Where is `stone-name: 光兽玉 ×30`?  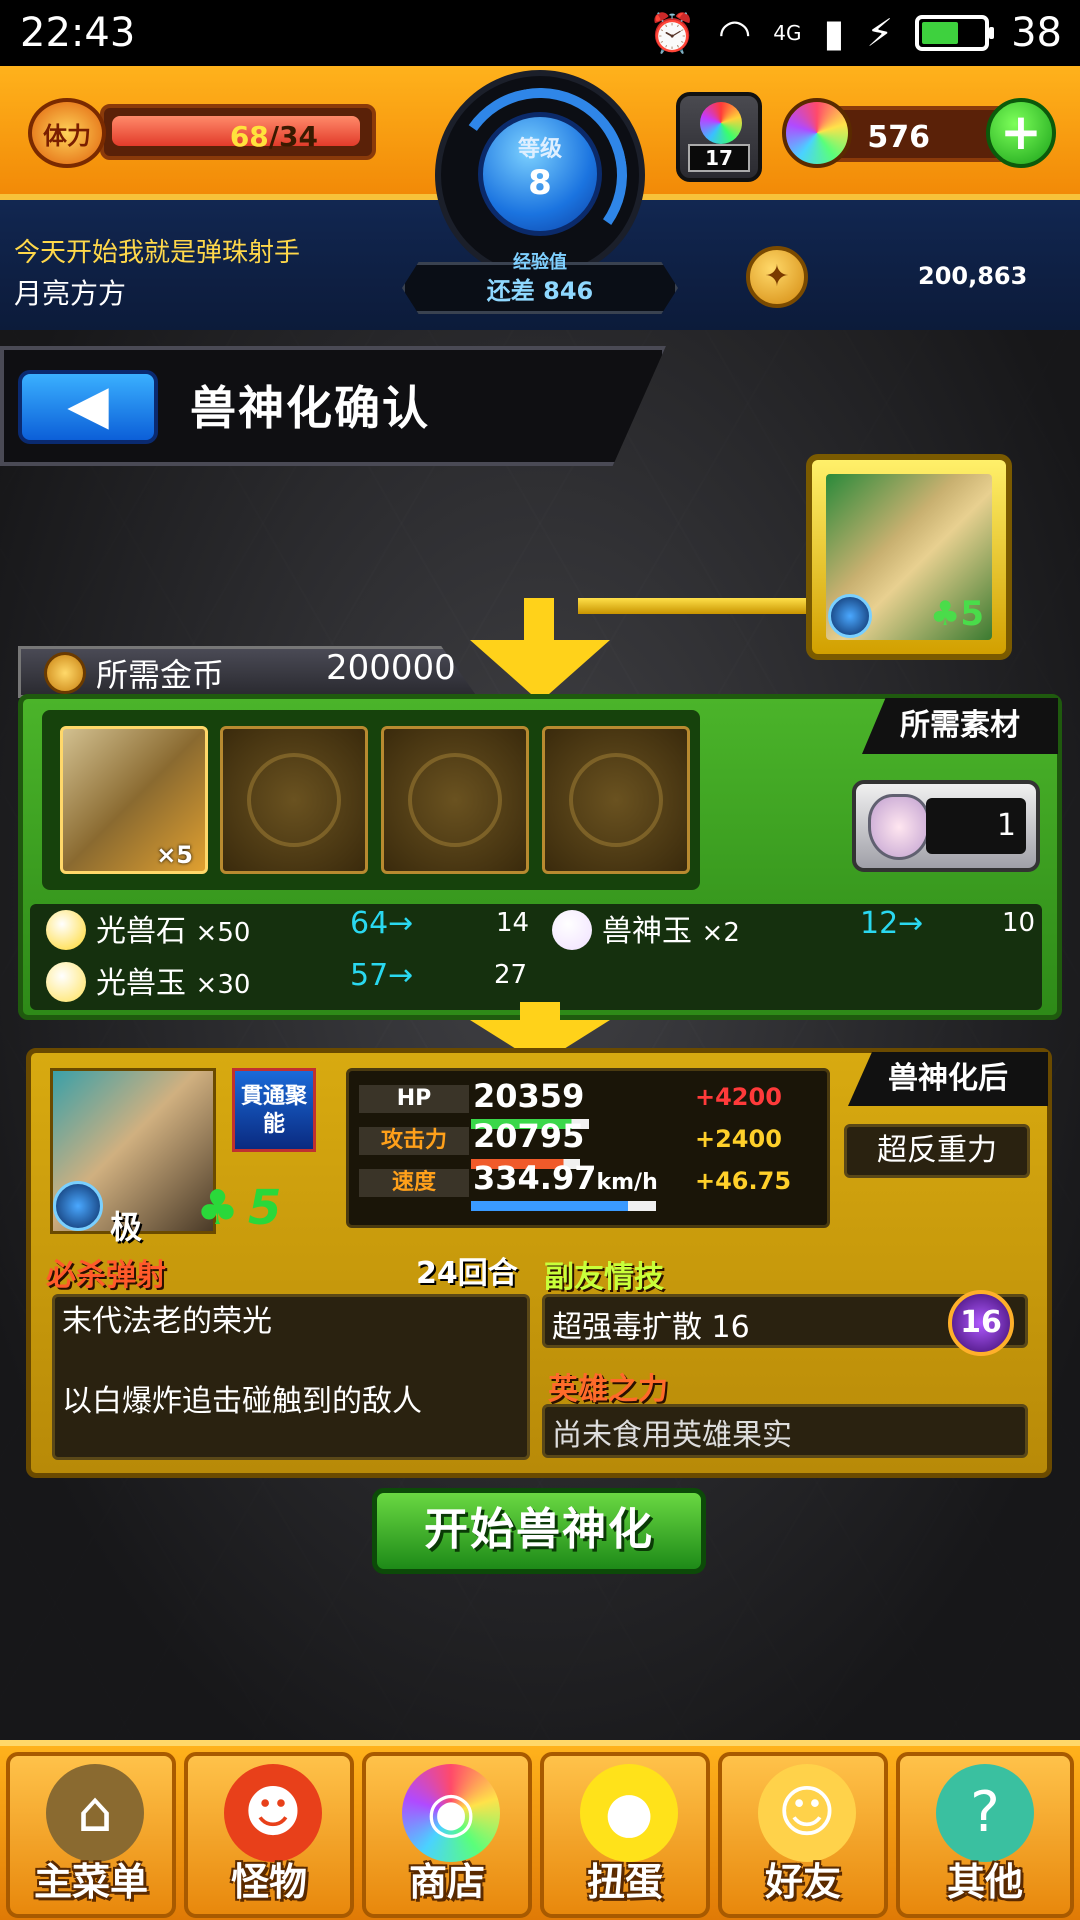
stone-name: 光兽玉 ×30 is located at coordinates (173, 983).